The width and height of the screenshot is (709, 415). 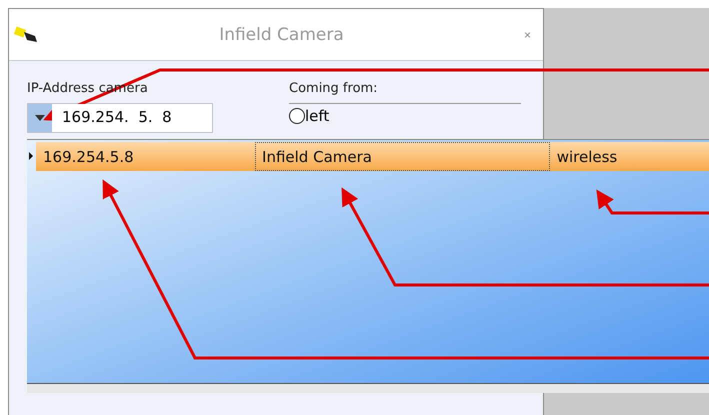 What do you see at coordinates (527, 35) in the screenshot?
I see `close-button: ×` at bounding box center [527, 35].